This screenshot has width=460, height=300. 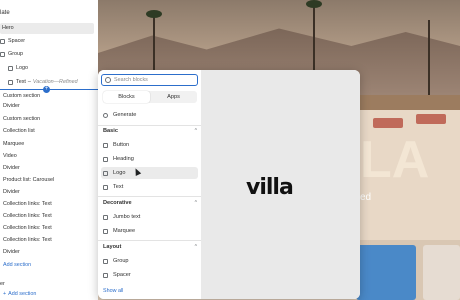 I want to click on block-item-spacer: Spacer, so click(x=149, y=275).